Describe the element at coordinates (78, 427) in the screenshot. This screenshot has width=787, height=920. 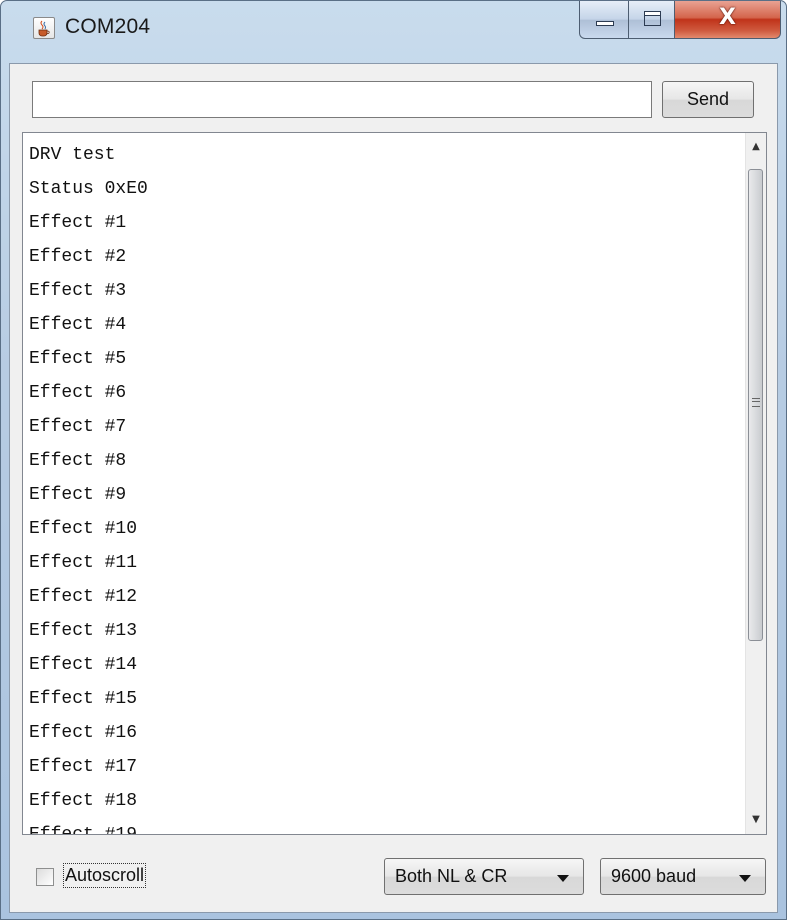
I see `serial-output-line: Effect #7` at that location.